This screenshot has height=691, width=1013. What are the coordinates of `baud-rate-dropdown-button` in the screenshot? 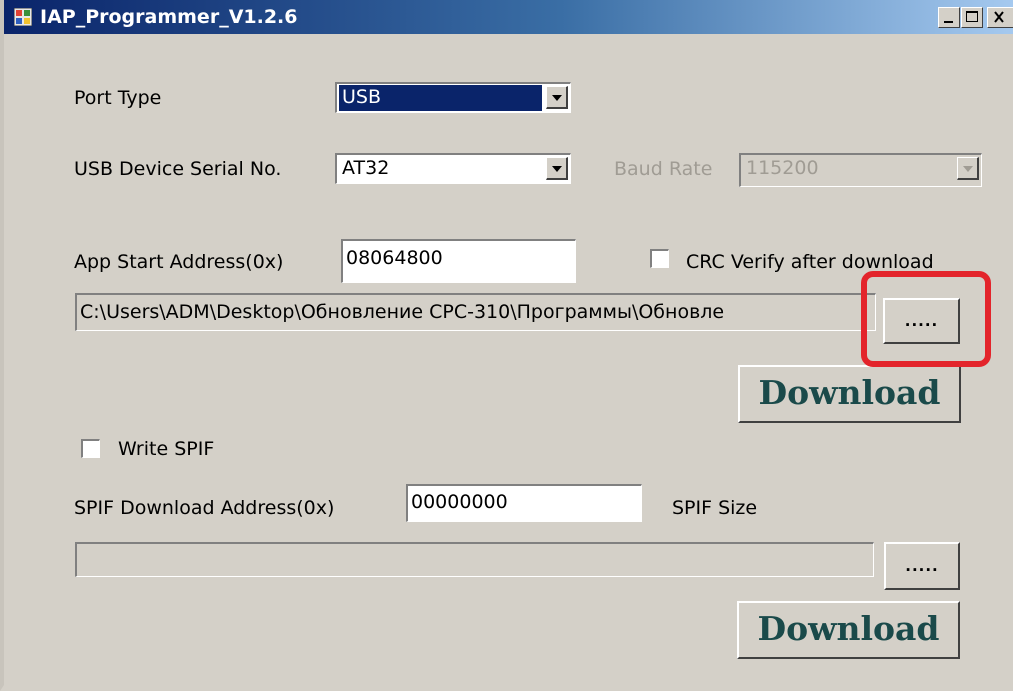 It's located at (968, 168).